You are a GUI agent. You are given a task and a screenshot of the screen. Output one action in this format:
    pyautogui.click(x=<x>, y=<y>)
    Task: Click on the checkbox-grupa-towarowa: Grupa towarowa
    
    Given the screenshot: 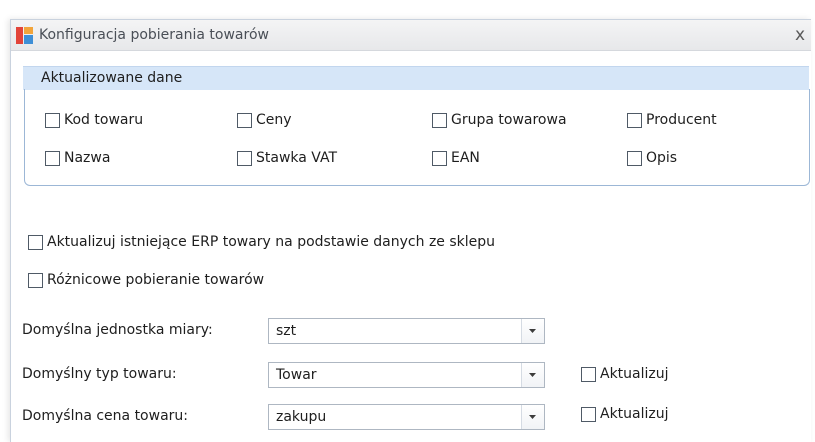 What is the action you would take?
    pyautogui.click(x=499, y=120)
    